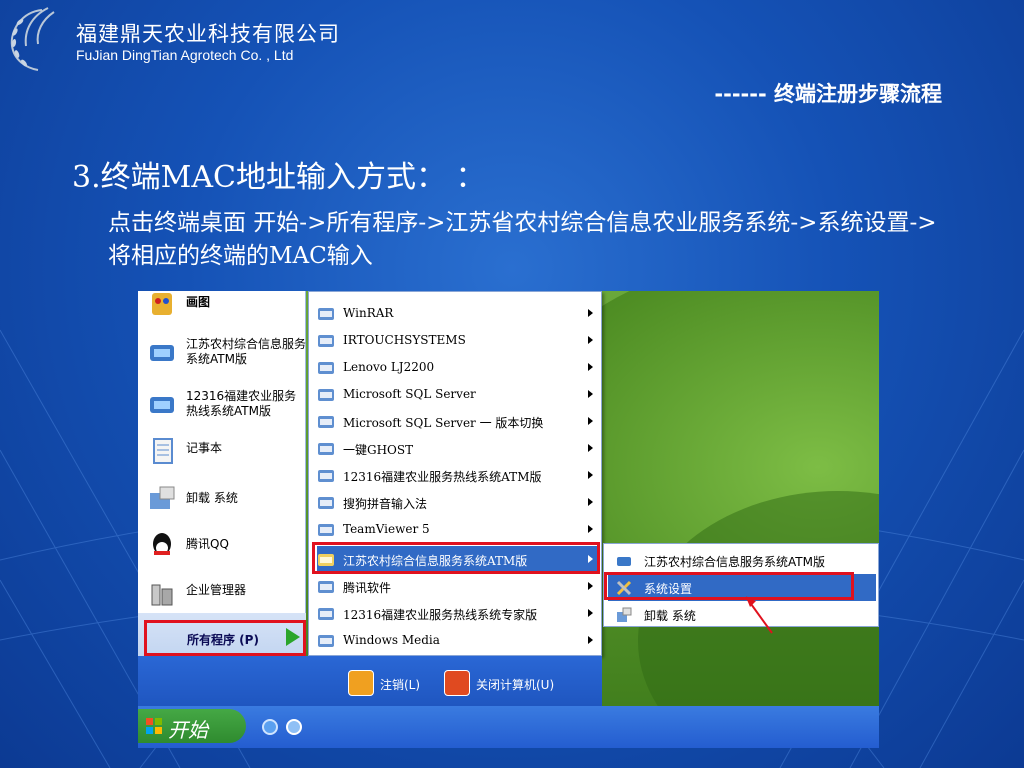 The image size is (1024, 768). Describe the element at coordinates (163, 451) in the screenshot. I see `notepad-icon` at that location.